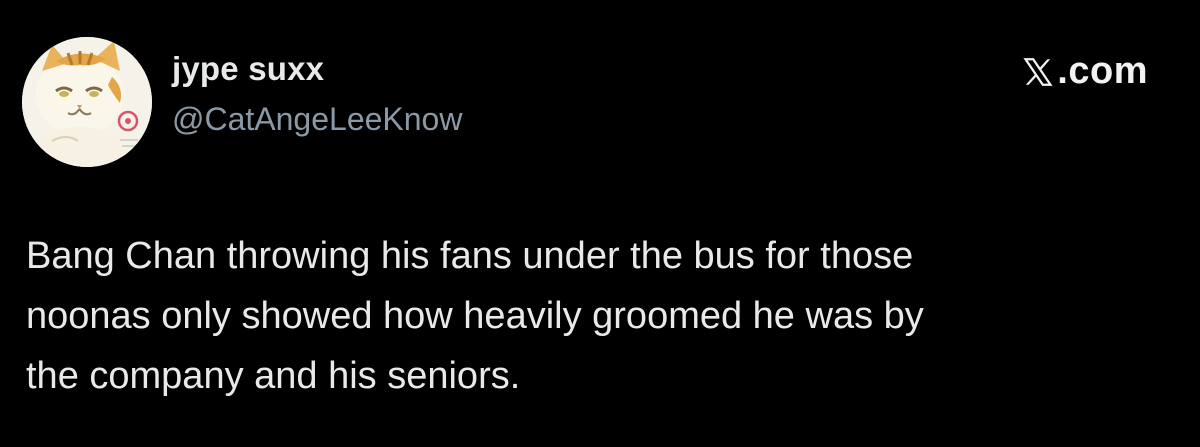 Image resolution: width=1200 pixels, height=447 pixels. Describe the element at coordinates (1102, 71) in the screenshot. I see `brand-domain: .com` at that location.